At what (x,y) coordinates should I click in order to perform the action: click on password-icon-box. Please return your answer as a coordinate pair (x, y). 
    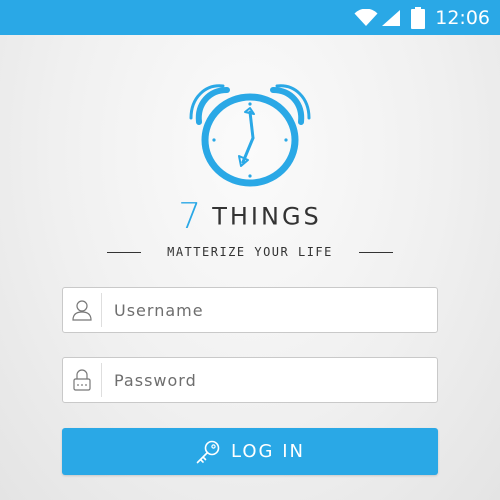
    Looking at the image, I should click on (82, 380).